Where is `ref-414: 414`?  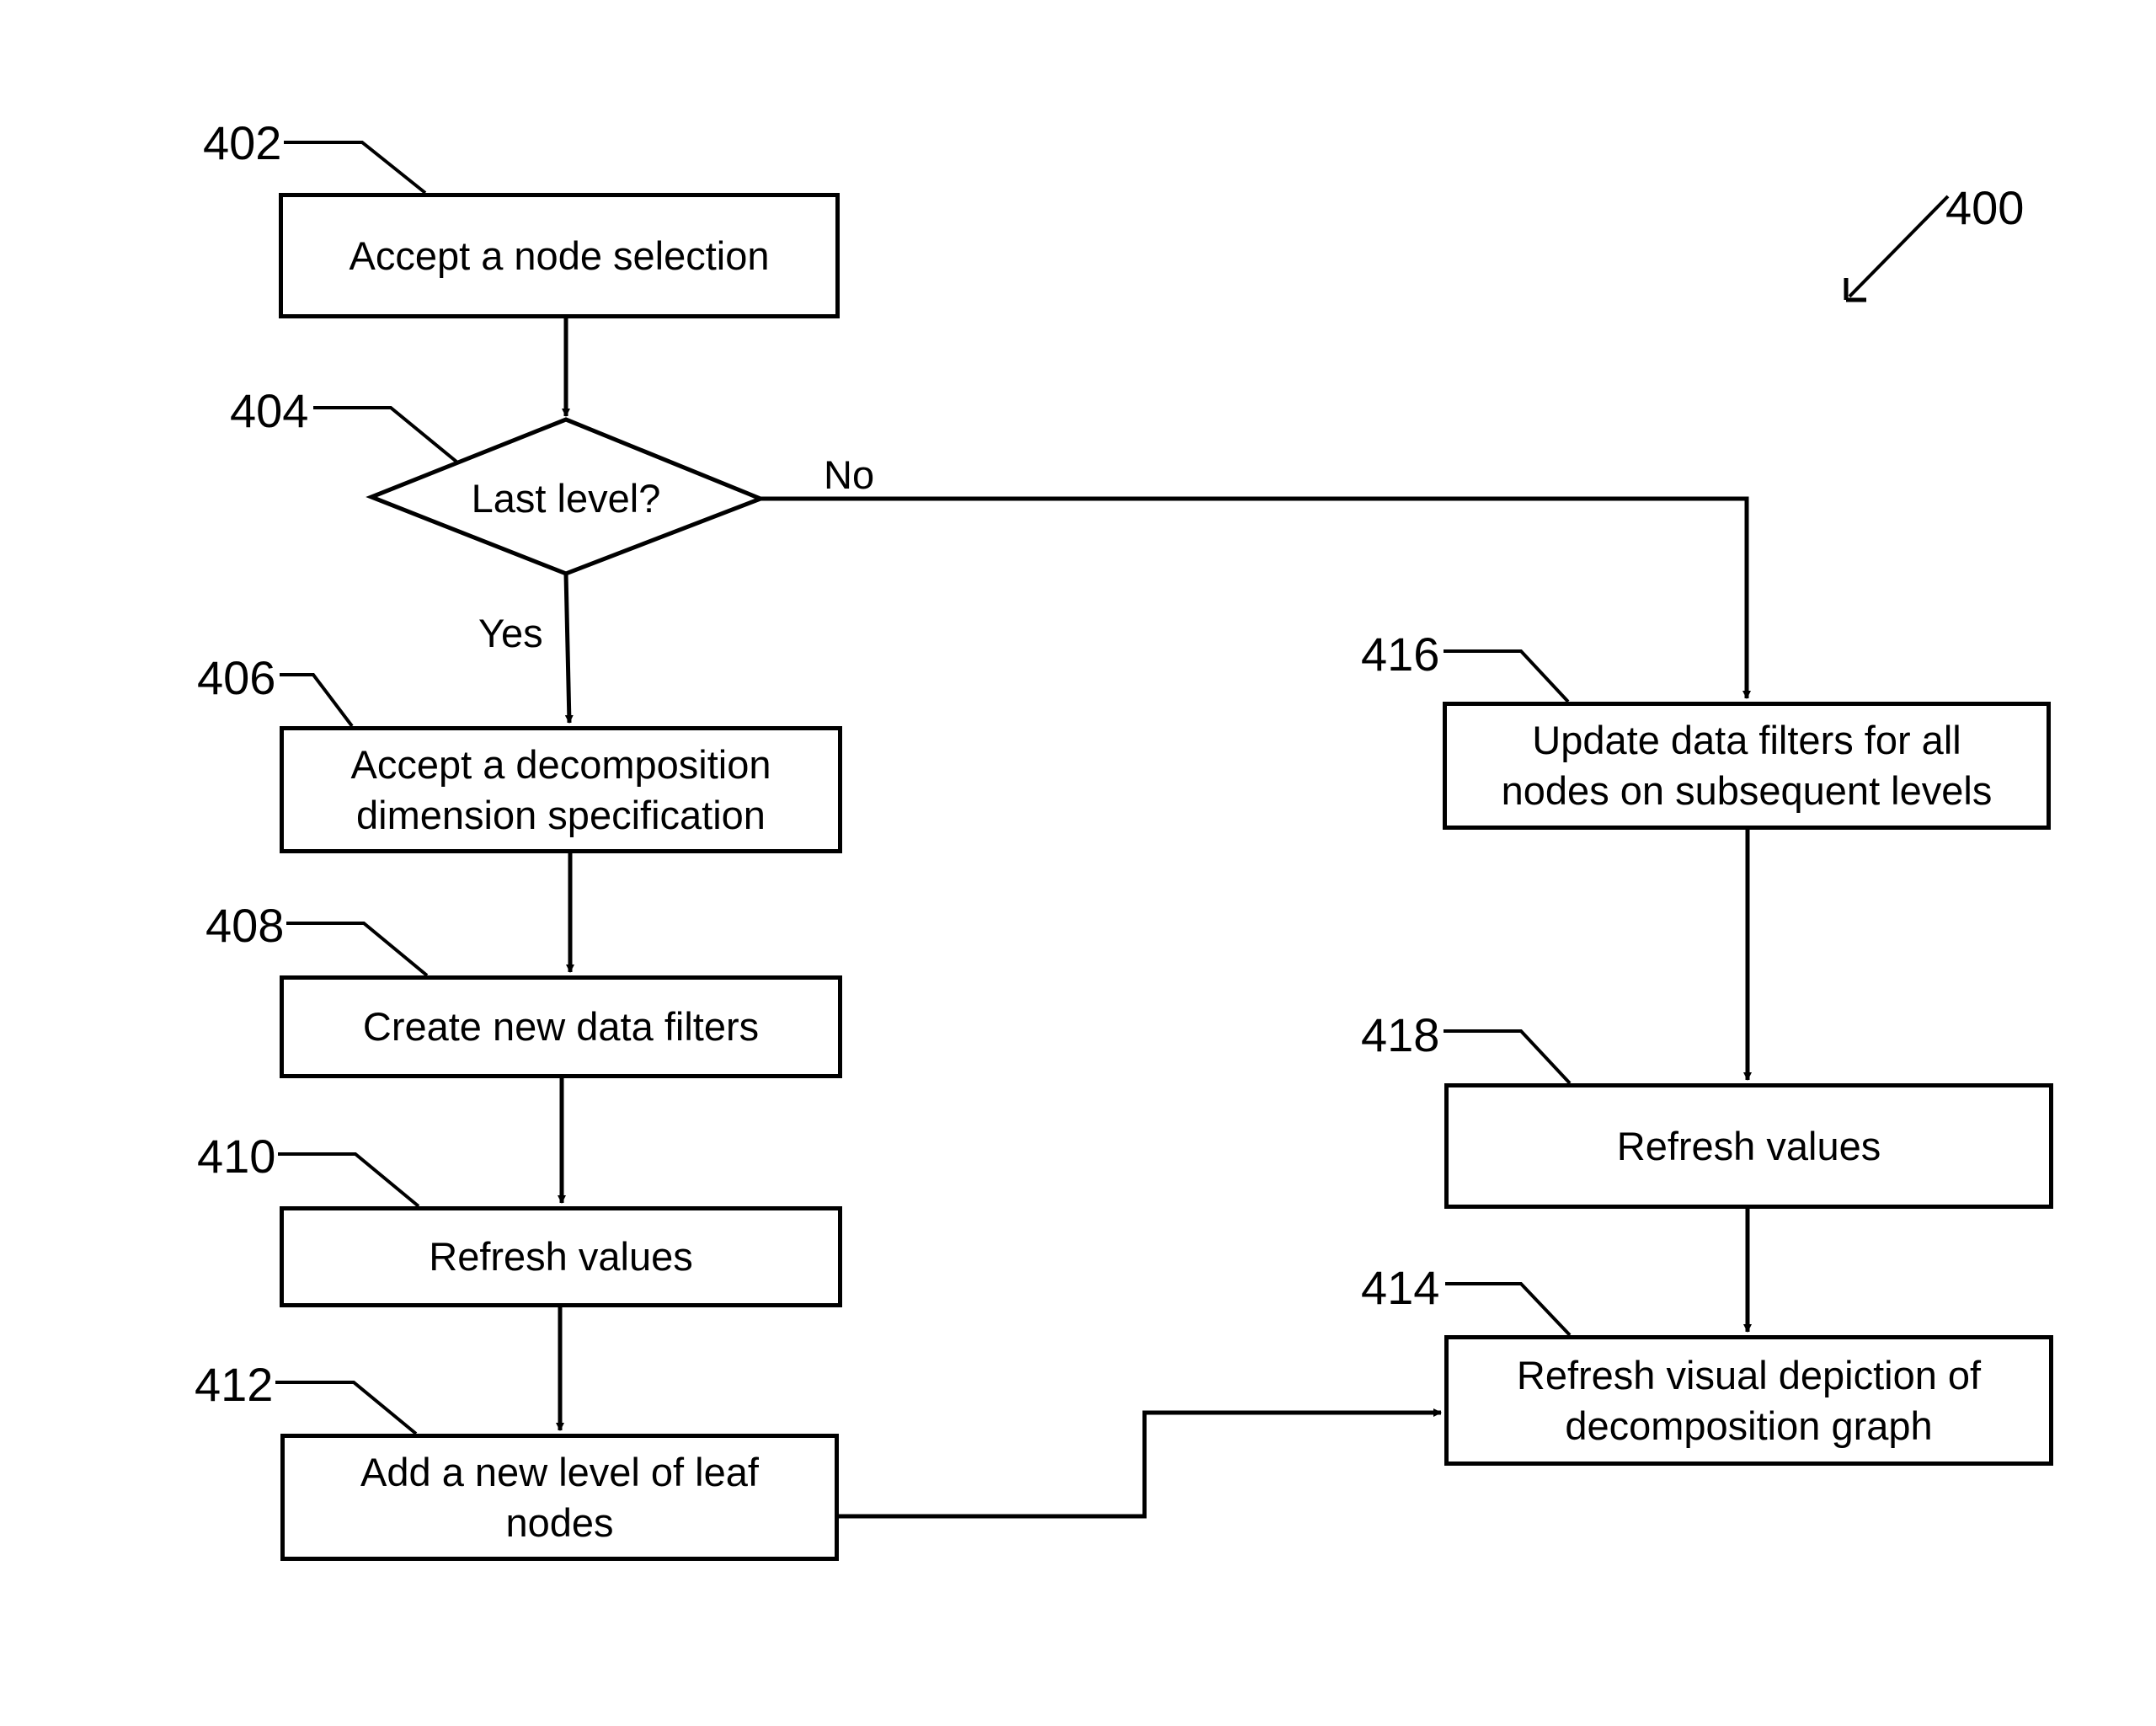 ref-414: 414 is located at coordinates (1400, 1287).